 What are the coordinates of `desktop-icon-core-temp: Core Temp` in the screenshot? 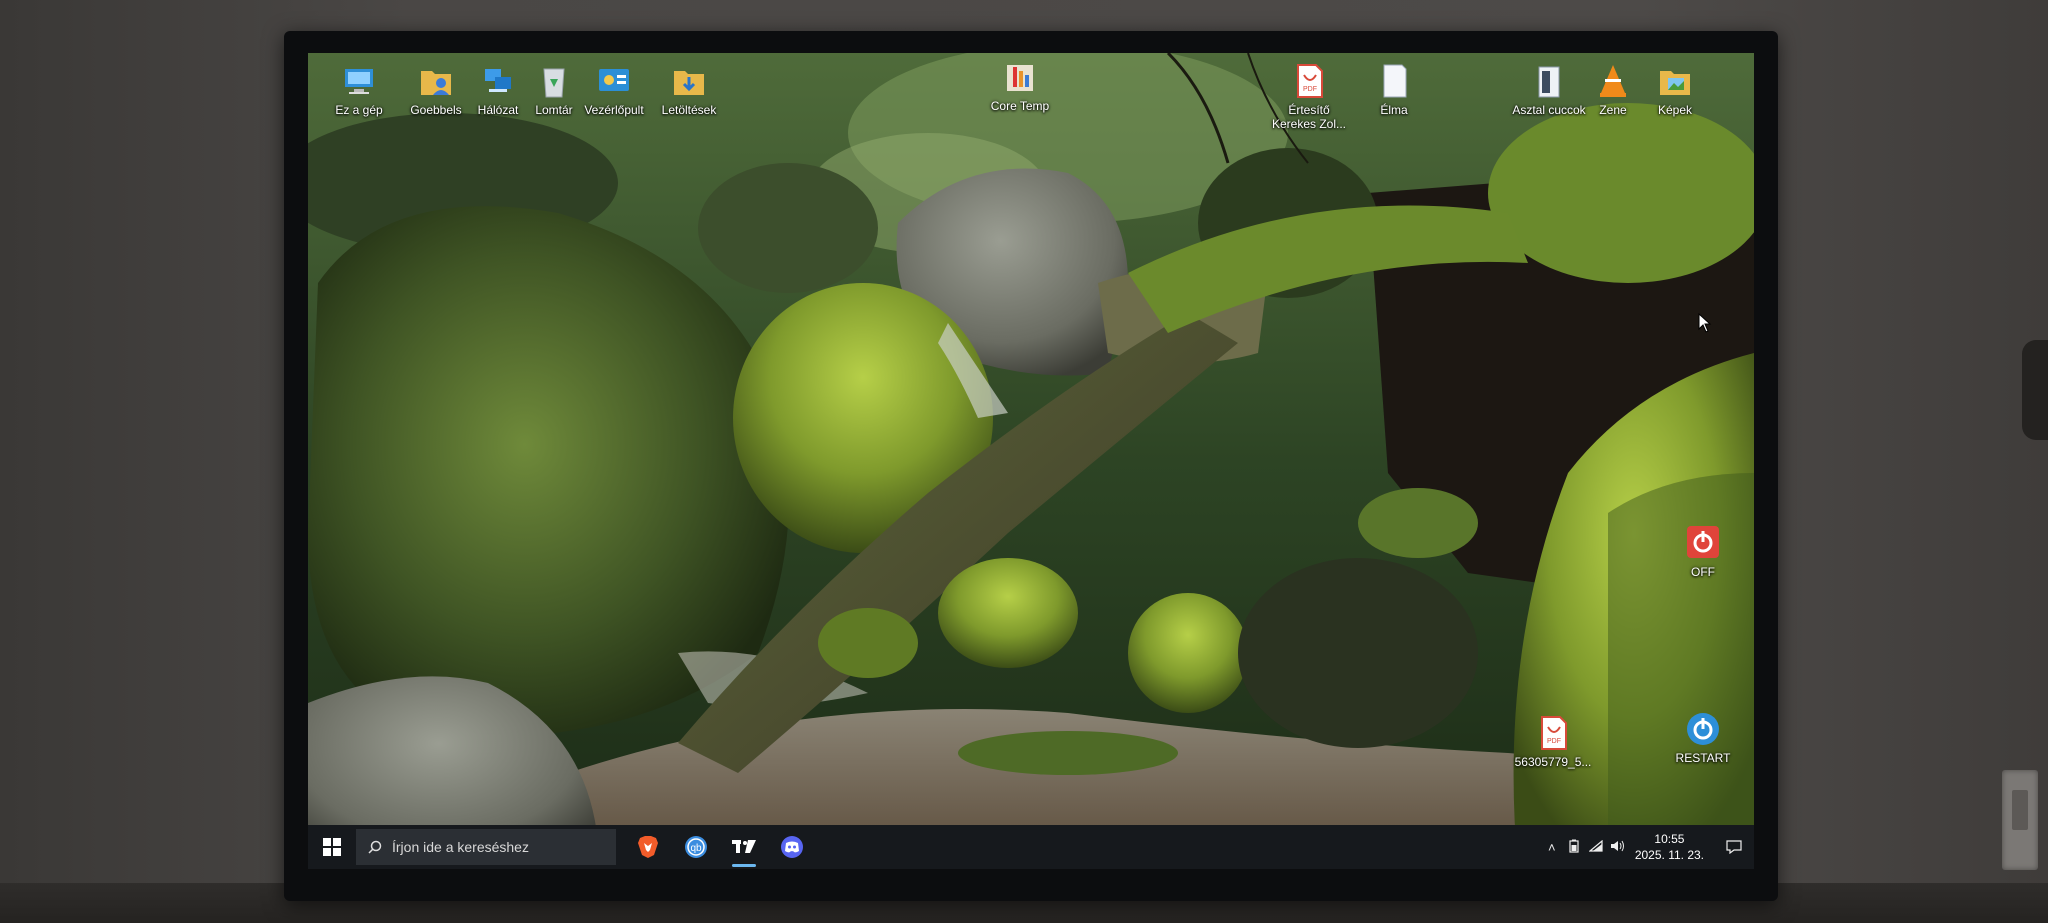 It's located at (1020, 85).